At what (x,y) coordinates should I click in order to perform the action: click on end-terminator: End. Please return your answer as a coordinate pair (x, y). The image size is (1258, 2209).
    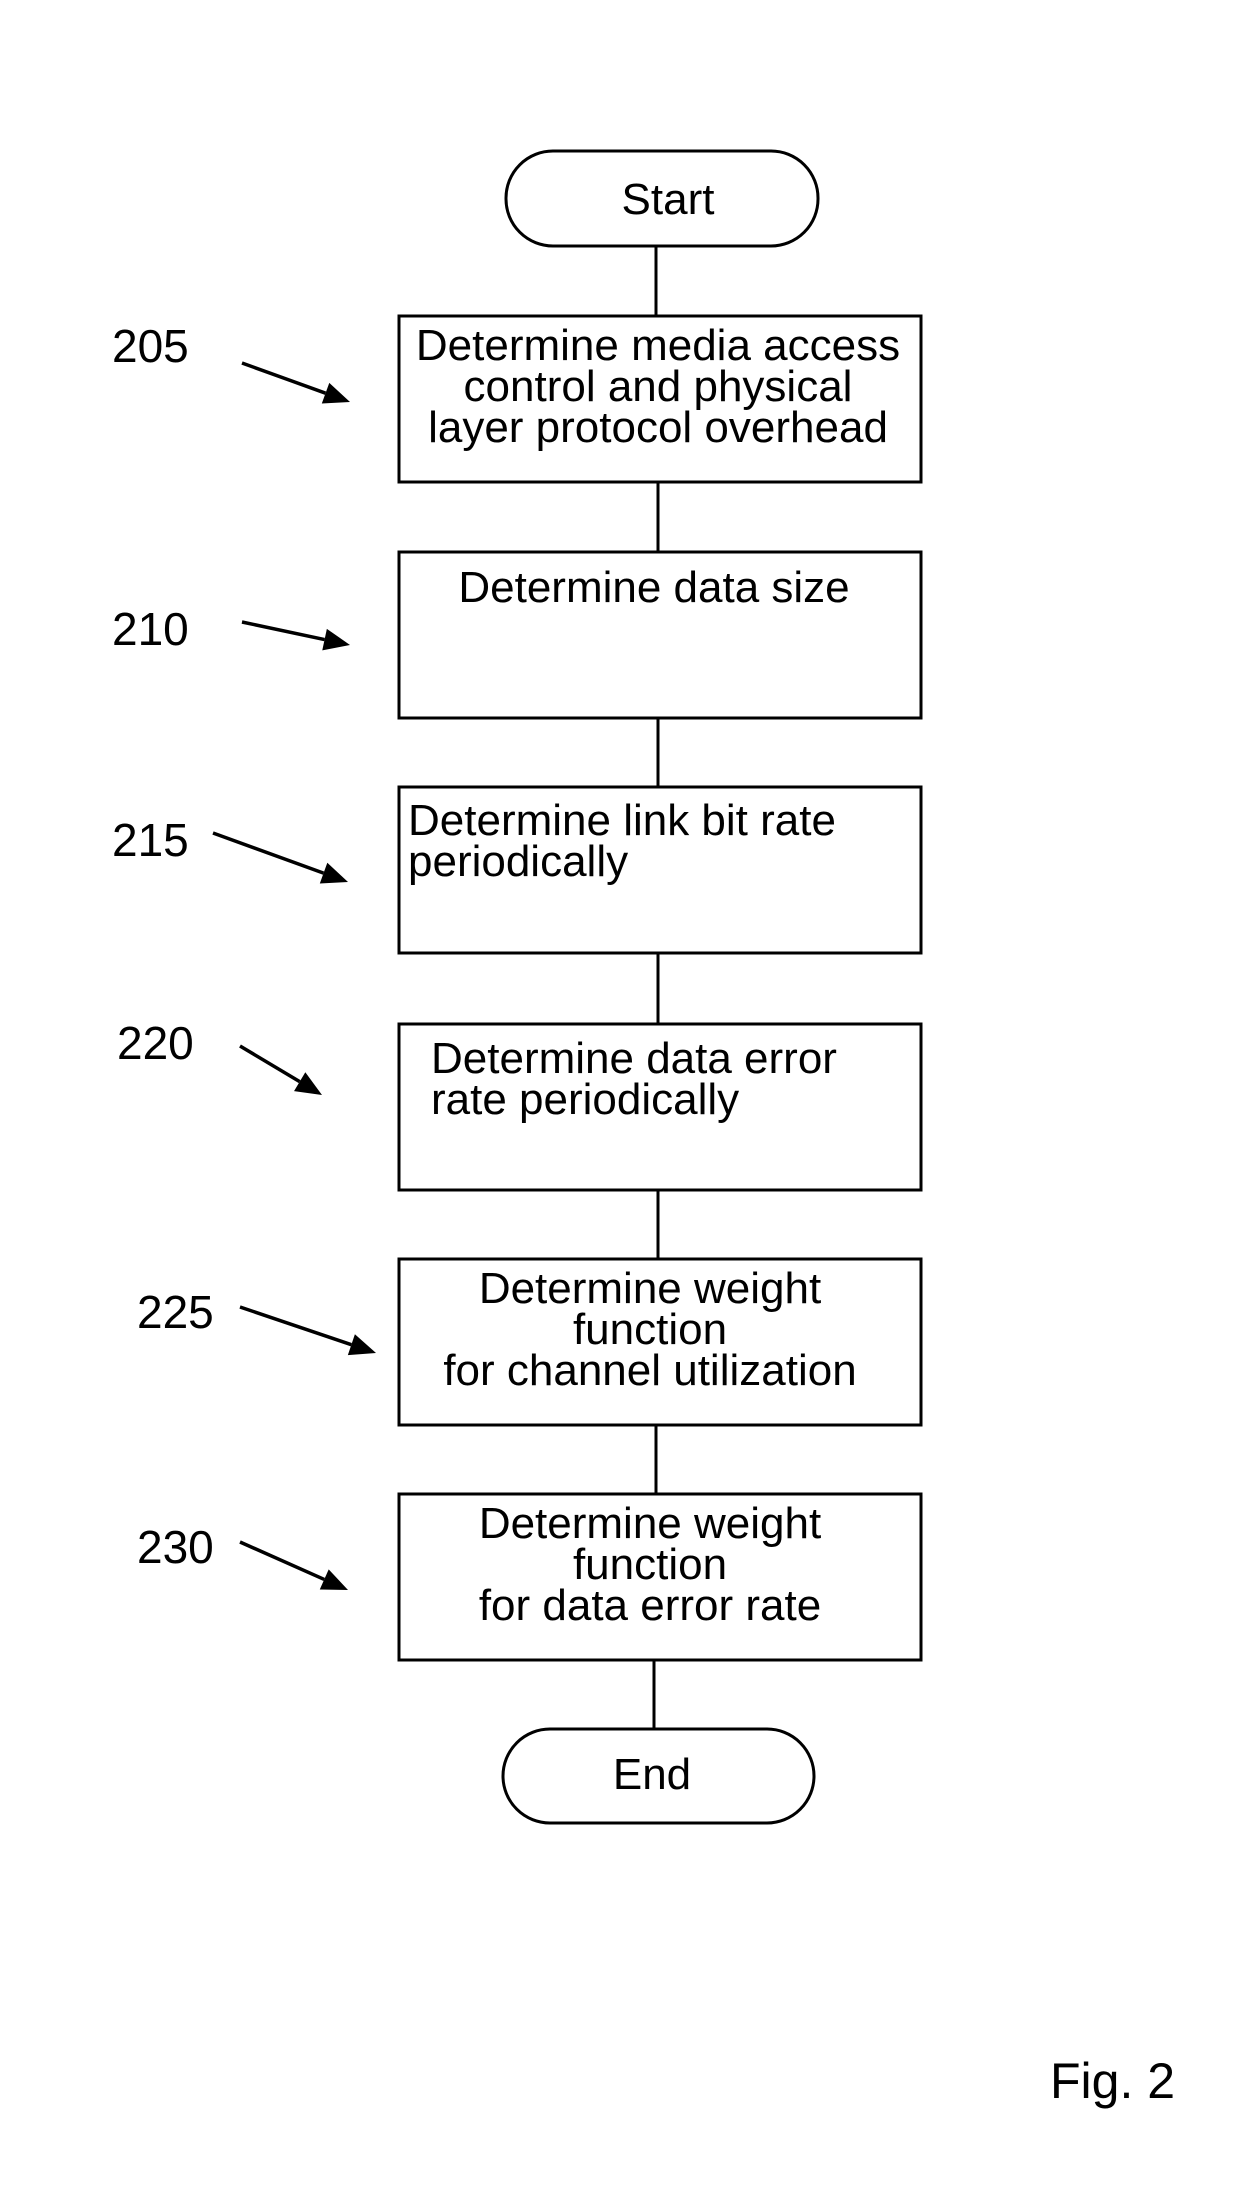
    Looking at the image, I should click on (658, 1776).